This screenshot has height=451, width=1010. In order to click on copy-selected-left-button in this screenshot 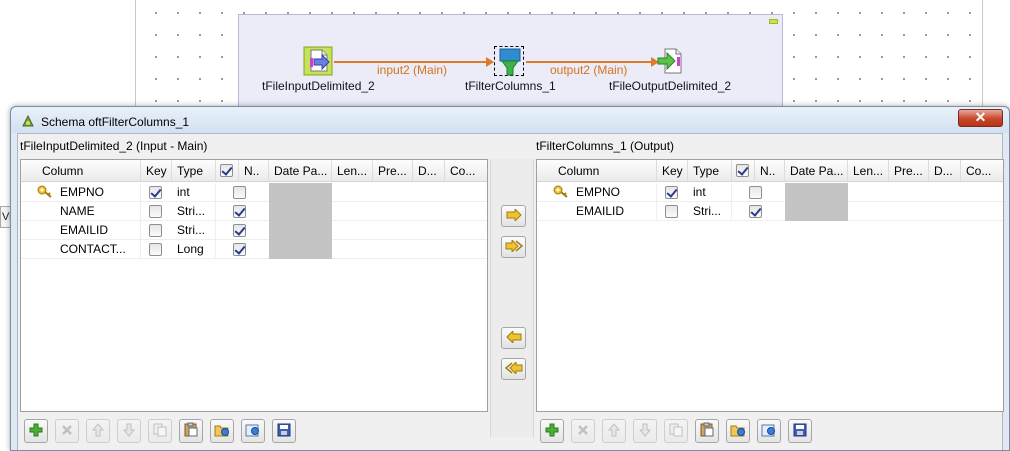, I will do `click(513, 338)`.